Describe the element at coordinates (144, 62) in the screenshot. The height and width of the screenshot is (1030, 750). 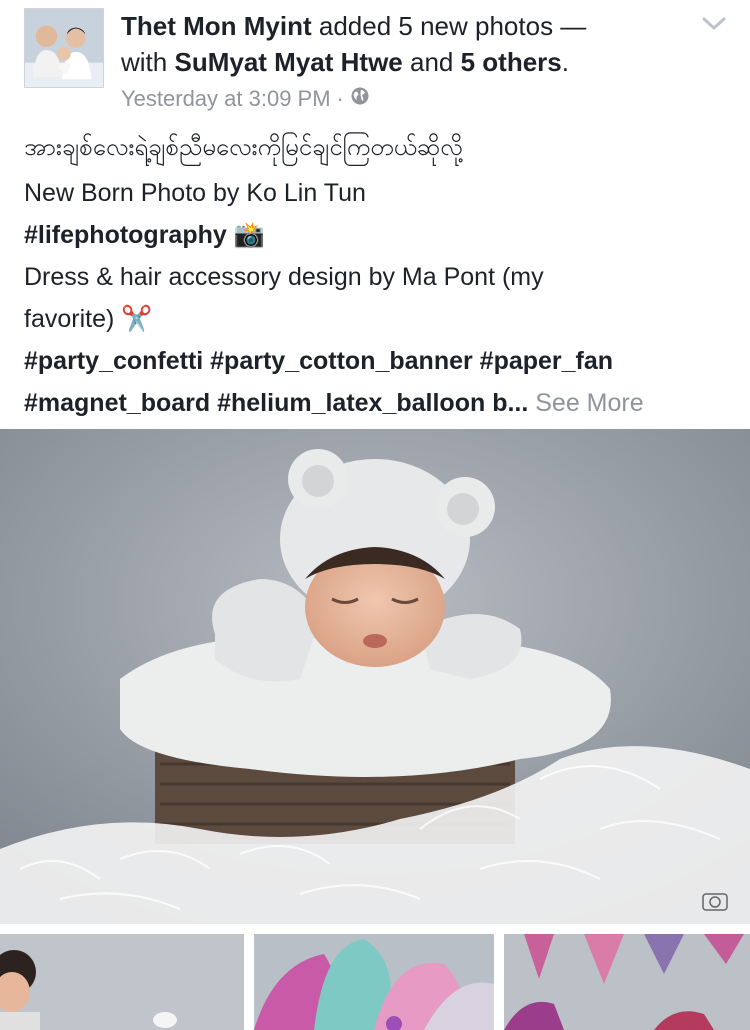
I see `with-prefix: with` at that location.